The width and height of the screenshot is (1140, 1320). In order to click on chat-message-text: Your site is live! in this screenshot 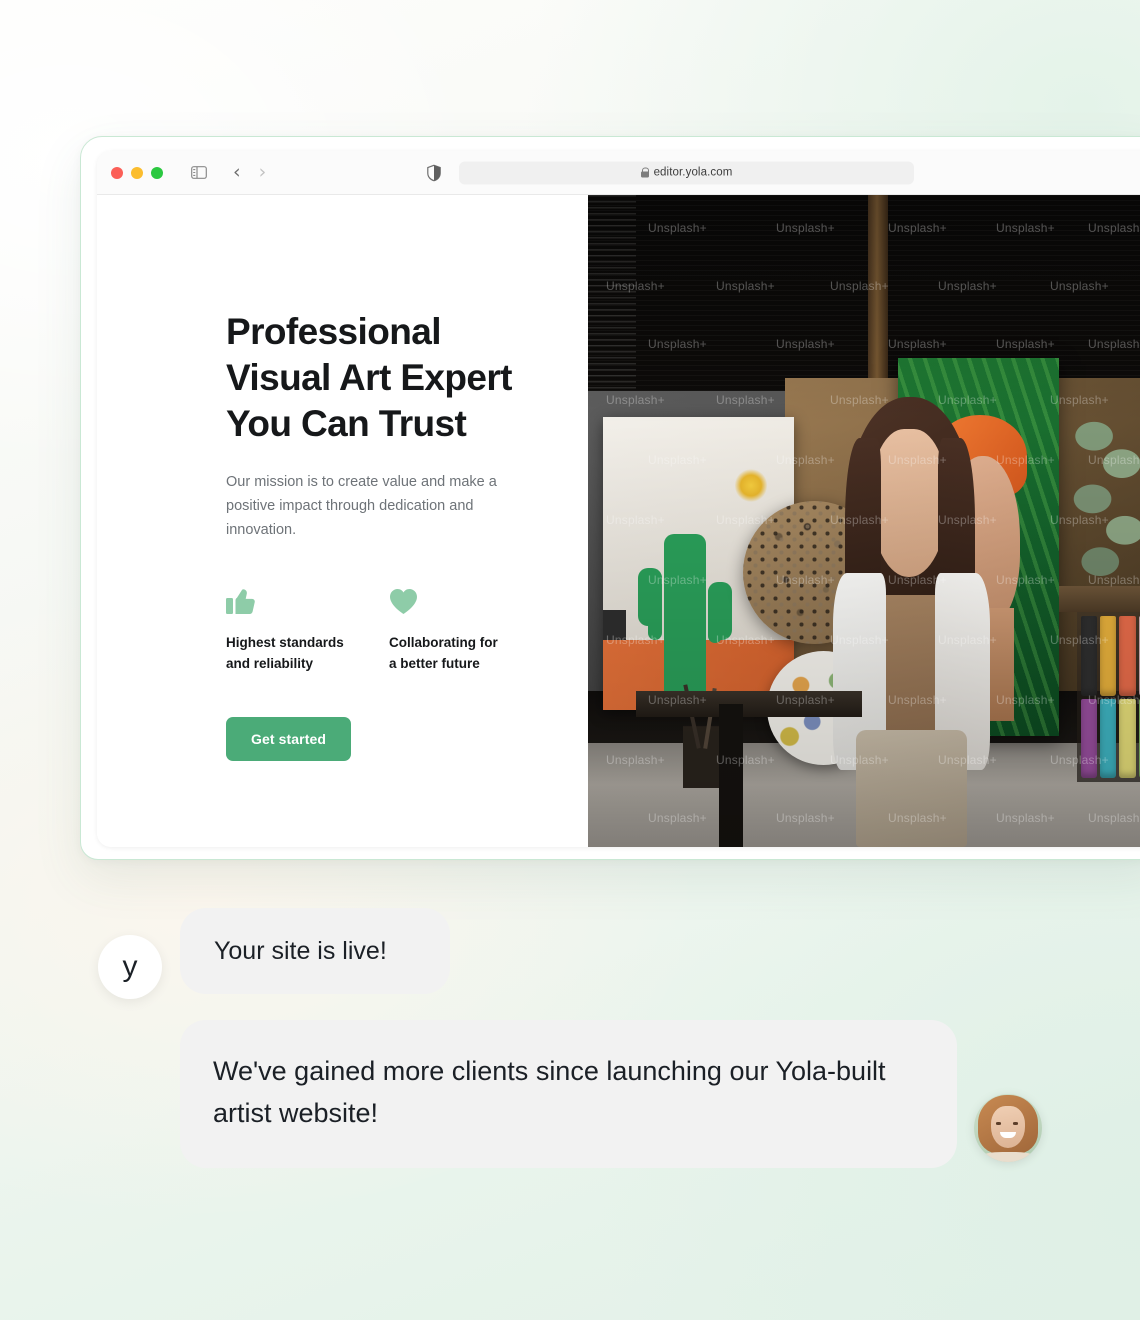, I will do `click(300, 950)`.